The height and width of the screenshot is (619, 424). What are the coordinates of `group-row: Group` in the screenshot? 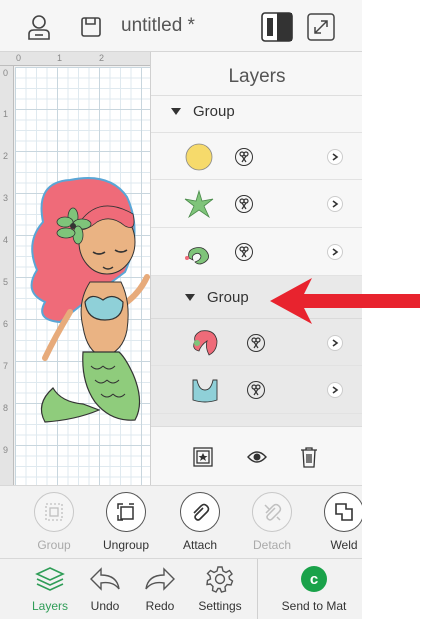 It's located at (256, 111).